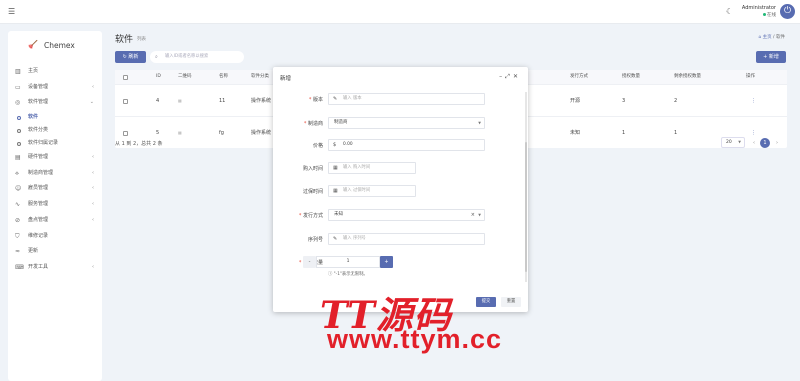 Image resolution: width=800 pixels, height=381 pixels. Describe the element at coordinates (17, 236) in the screenshot. I see `shield-icon: ⛉` at that location.